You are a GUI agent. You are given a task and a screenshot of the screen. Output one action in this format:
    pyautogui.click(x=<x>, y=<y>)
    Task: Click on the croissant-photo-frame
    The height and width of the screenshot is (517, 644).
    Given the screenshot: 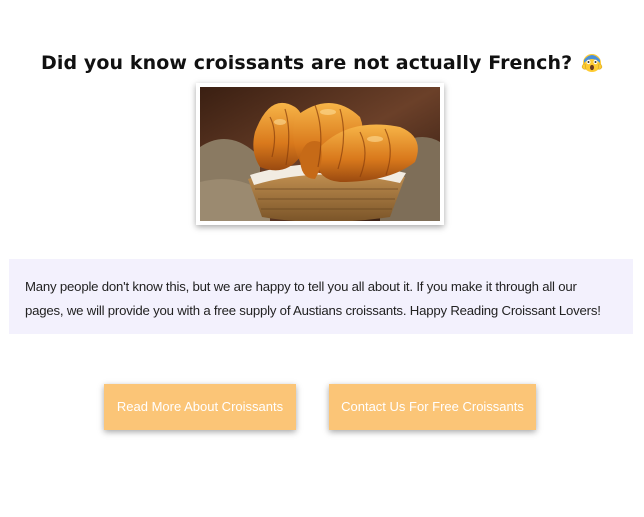 What is the action you would take?
    pyautogui.click(x=320, y=154)
    